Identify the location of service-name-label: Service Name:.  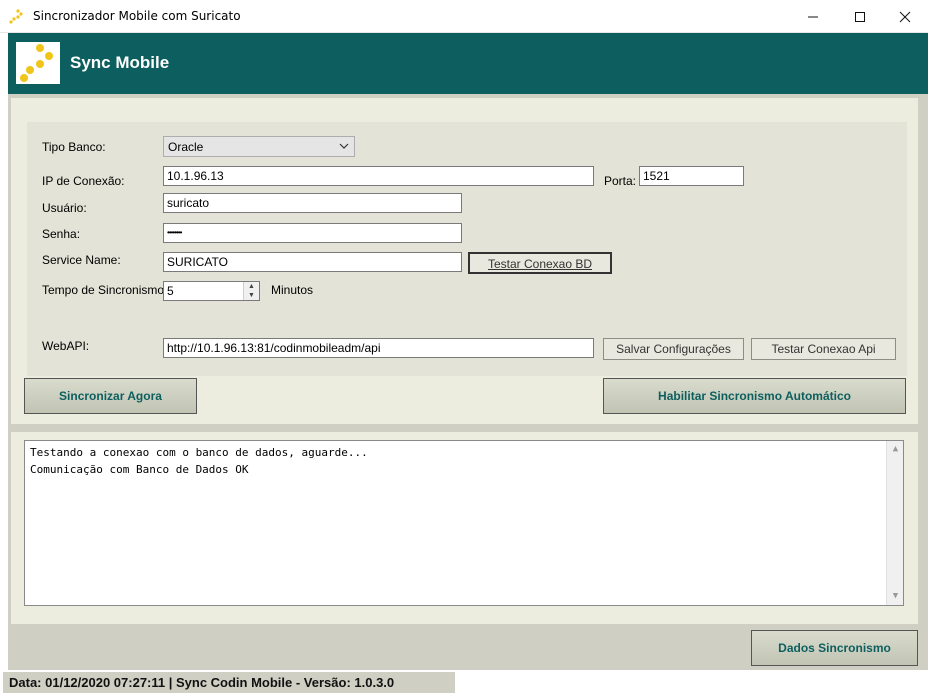
(81, 260).